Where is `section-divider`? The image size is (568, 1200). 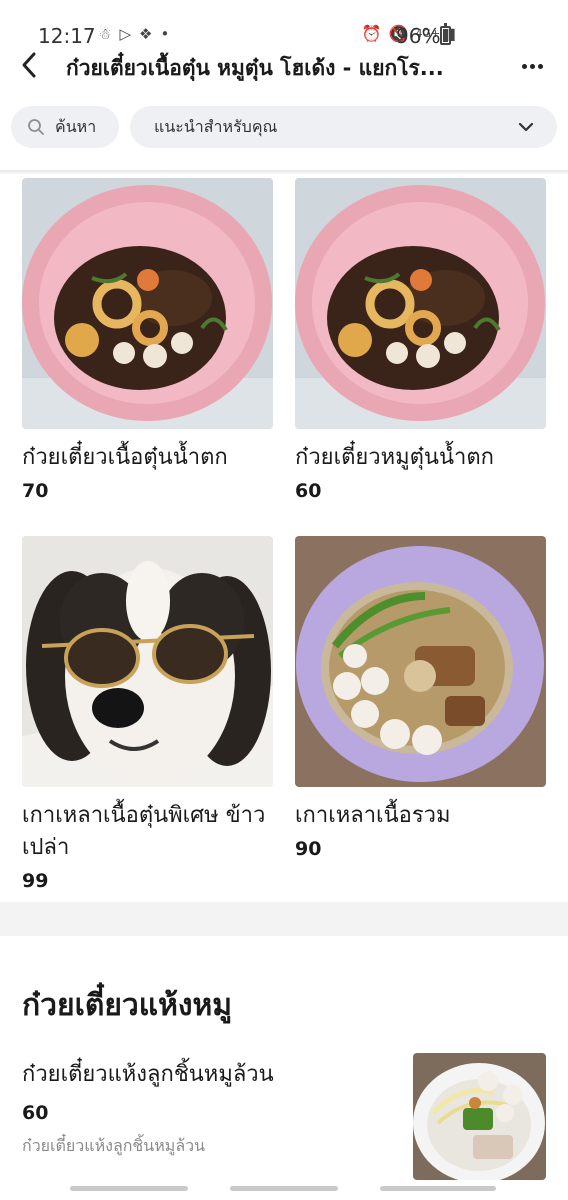
section-divider is located at coordinates (284, 919).